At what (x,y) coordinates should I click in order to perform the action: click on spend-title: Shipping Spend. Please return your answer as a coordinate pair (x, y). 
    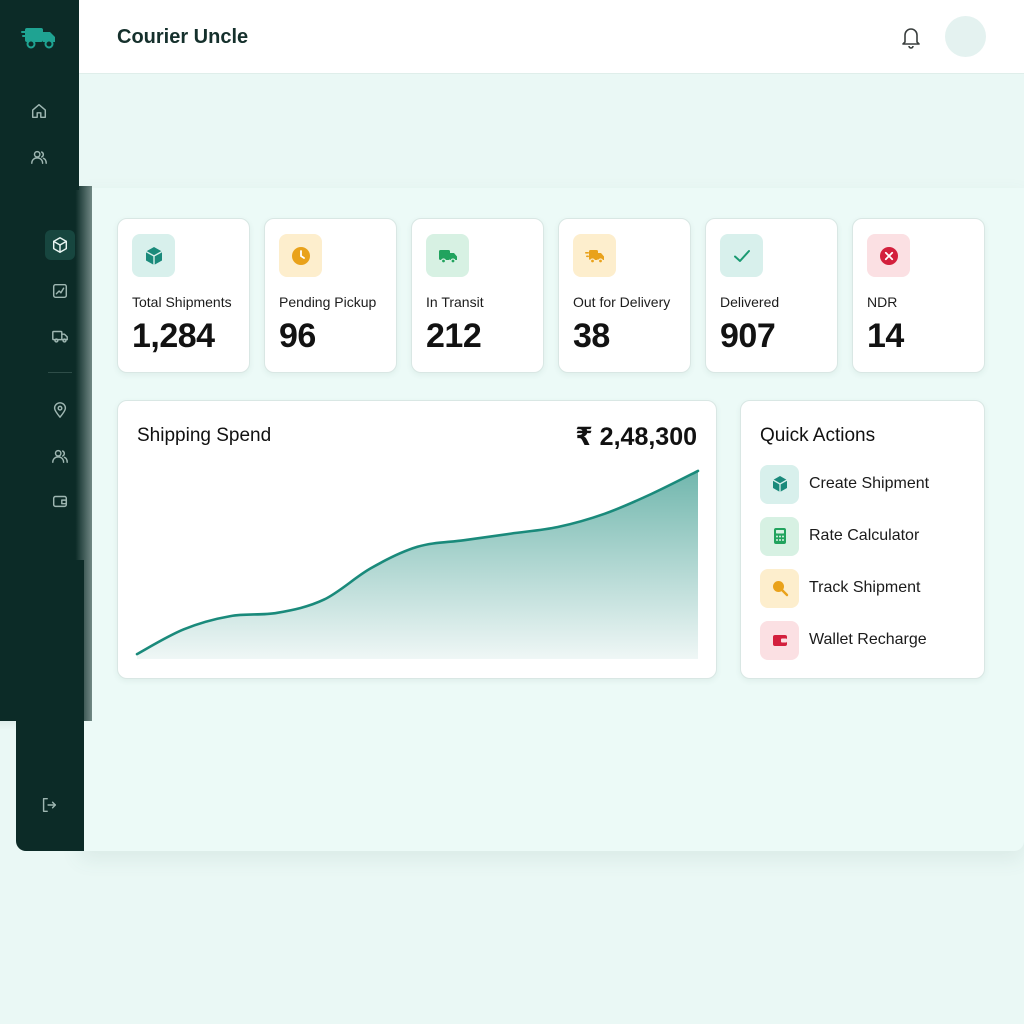
    Looking at the image, I should click on (204, 435).